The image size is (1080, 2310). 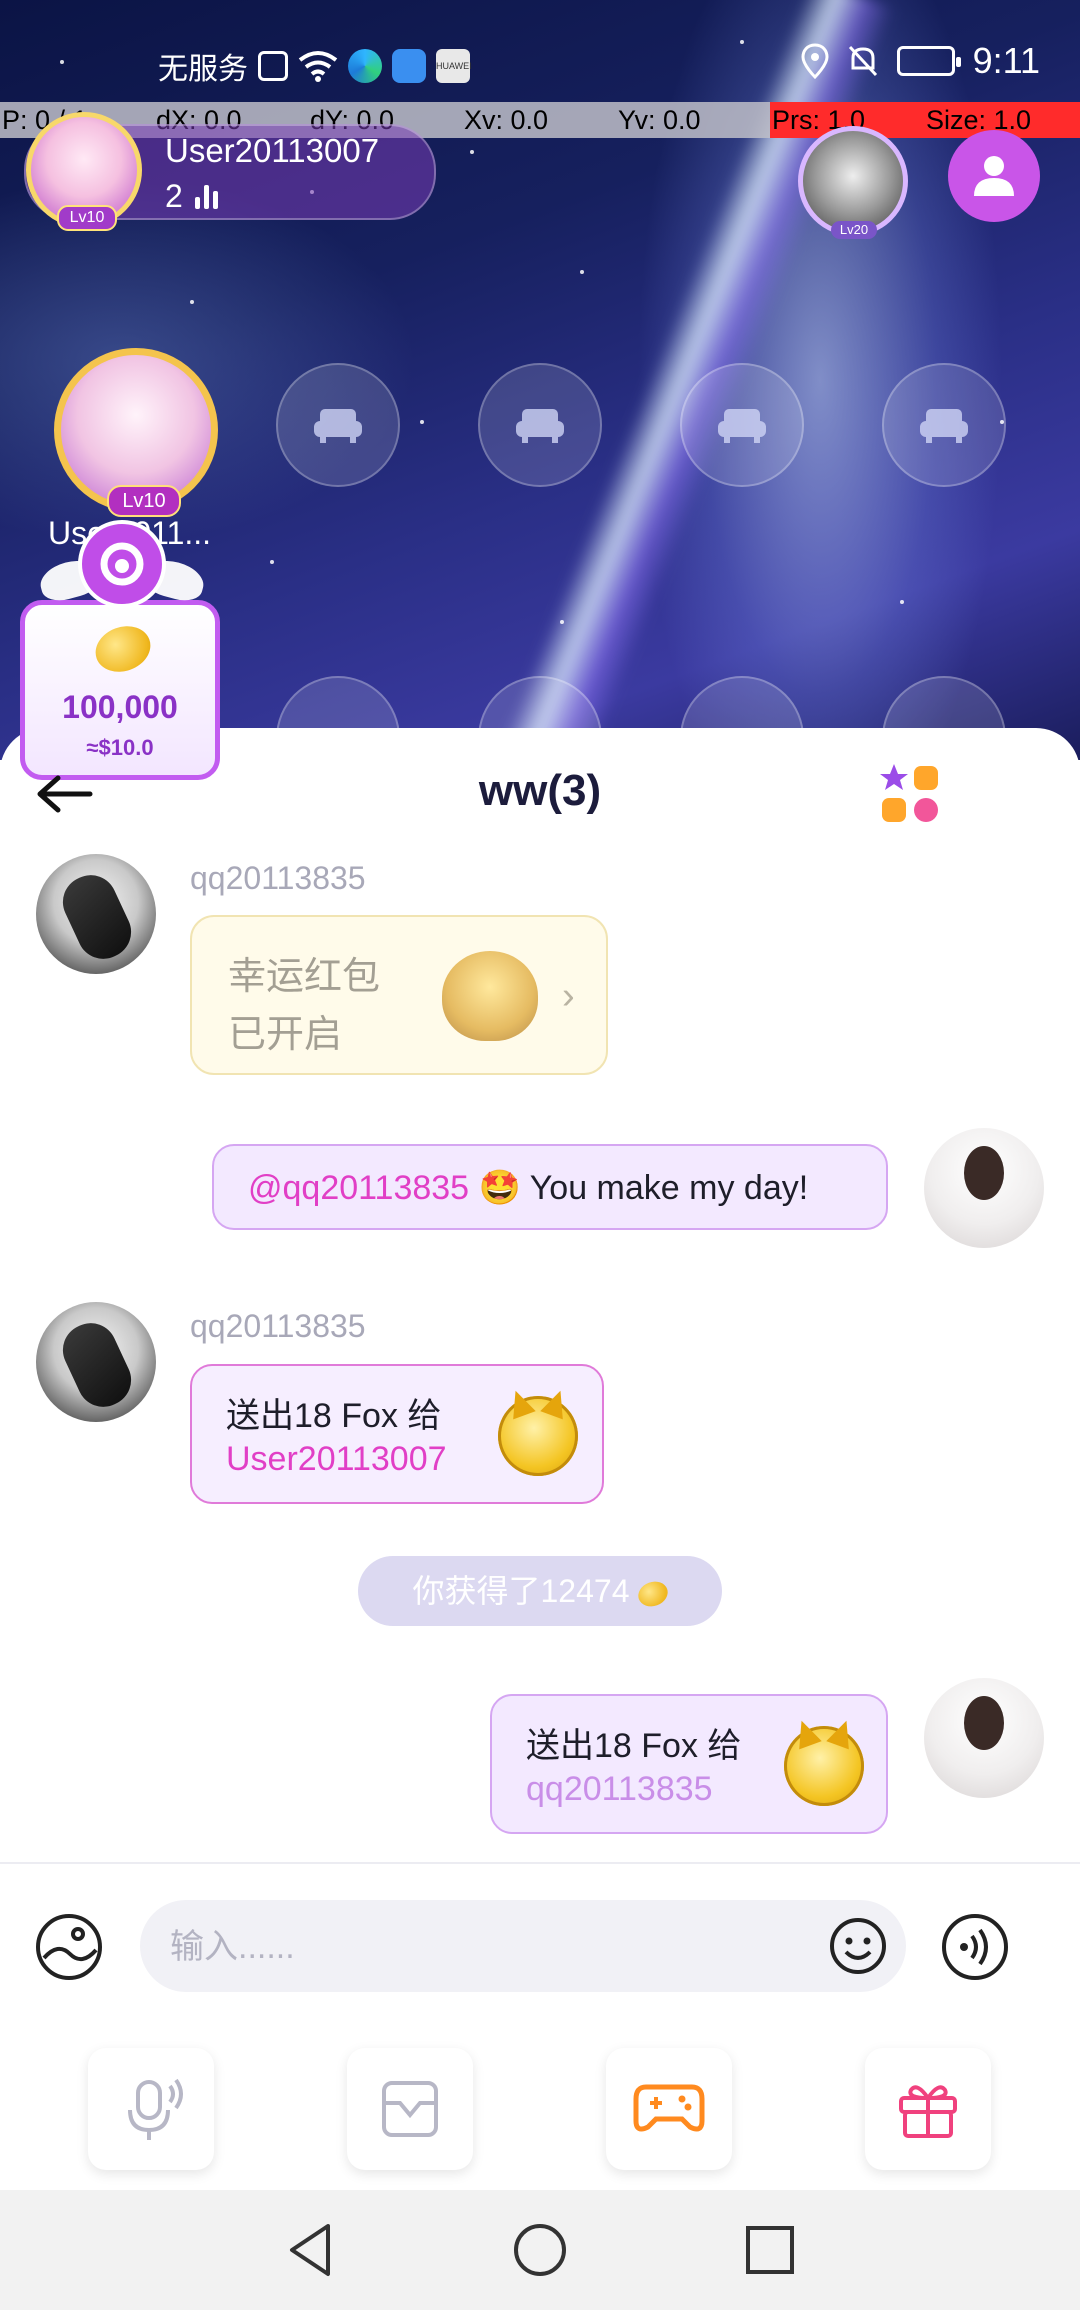 I want to click on mic-button, so click(x=151, y=2109).